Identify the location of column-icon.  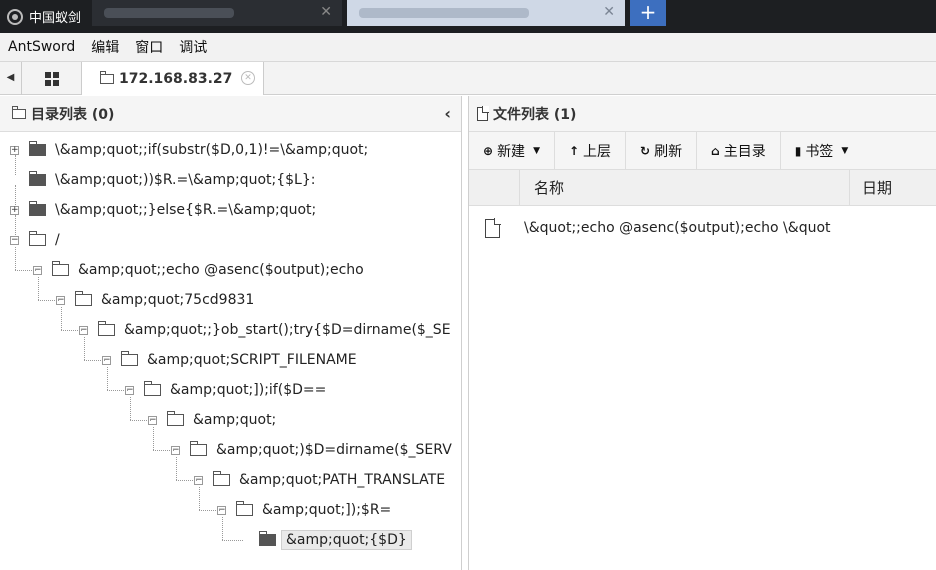
(494, 188).